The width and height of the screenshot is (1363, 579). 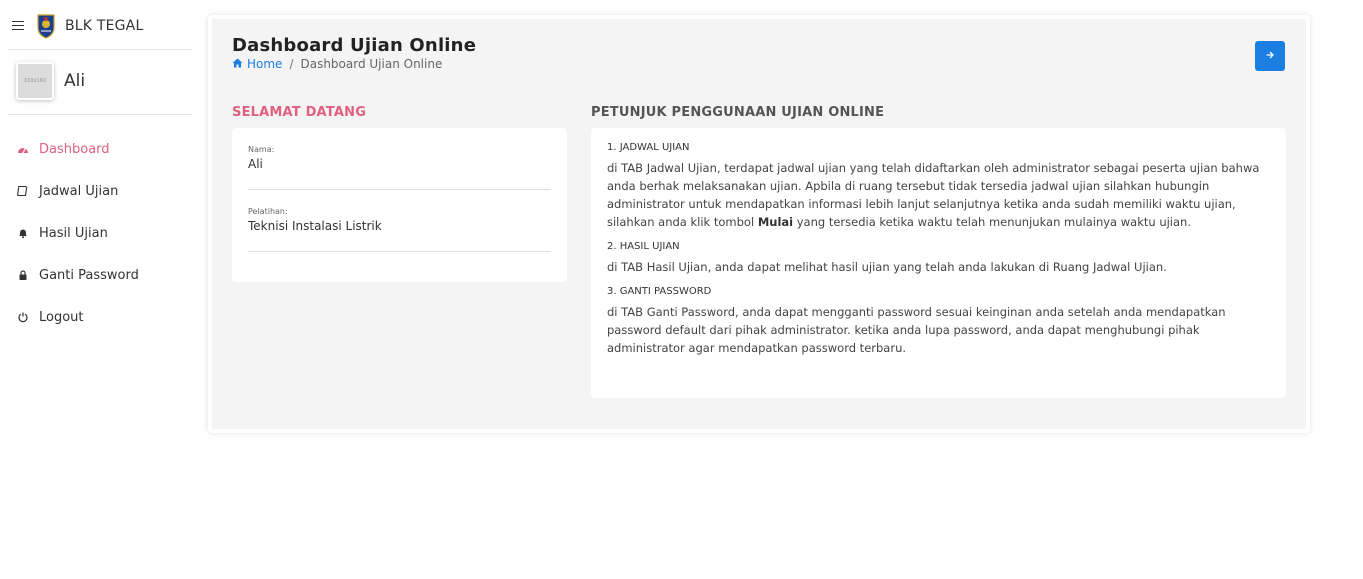 I want to click on sidebar-item-label: Logout, so click(x=61, y=317).